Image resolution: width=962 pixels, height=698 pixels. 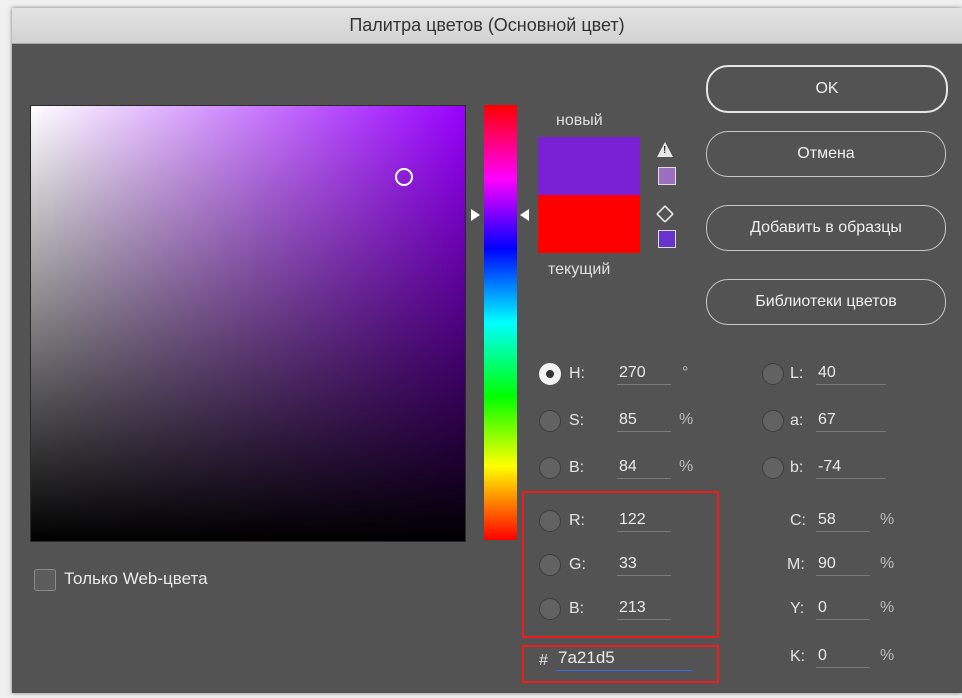 I want to click on radio-b, so click(x=550, y=468).